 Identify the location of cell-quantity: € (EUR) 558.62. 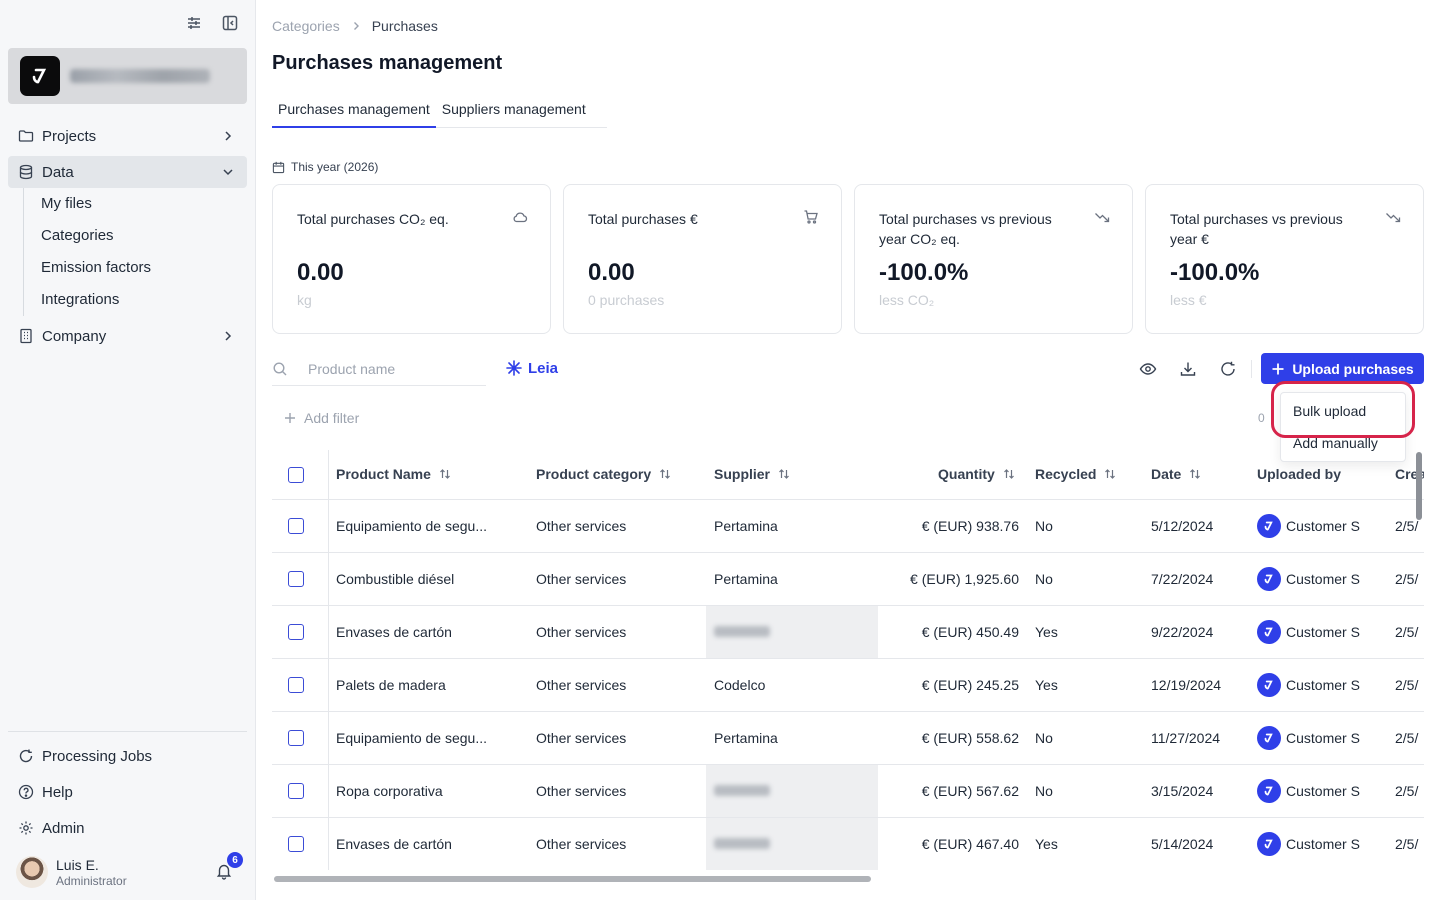
(970, 738).